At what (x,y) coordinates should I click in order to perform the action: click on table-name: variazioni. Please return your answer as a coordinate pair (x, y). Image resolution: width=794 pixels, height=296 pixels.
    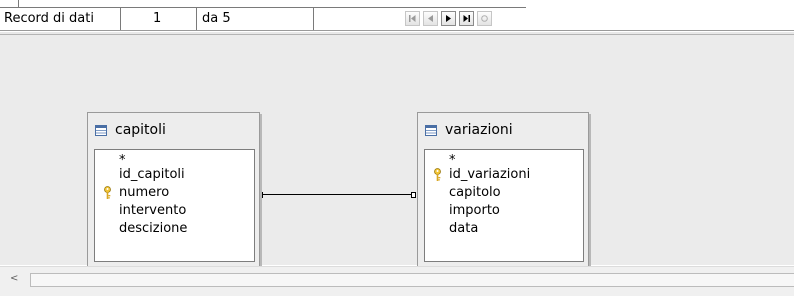
    Looking at the image, I should click on (479, 130).